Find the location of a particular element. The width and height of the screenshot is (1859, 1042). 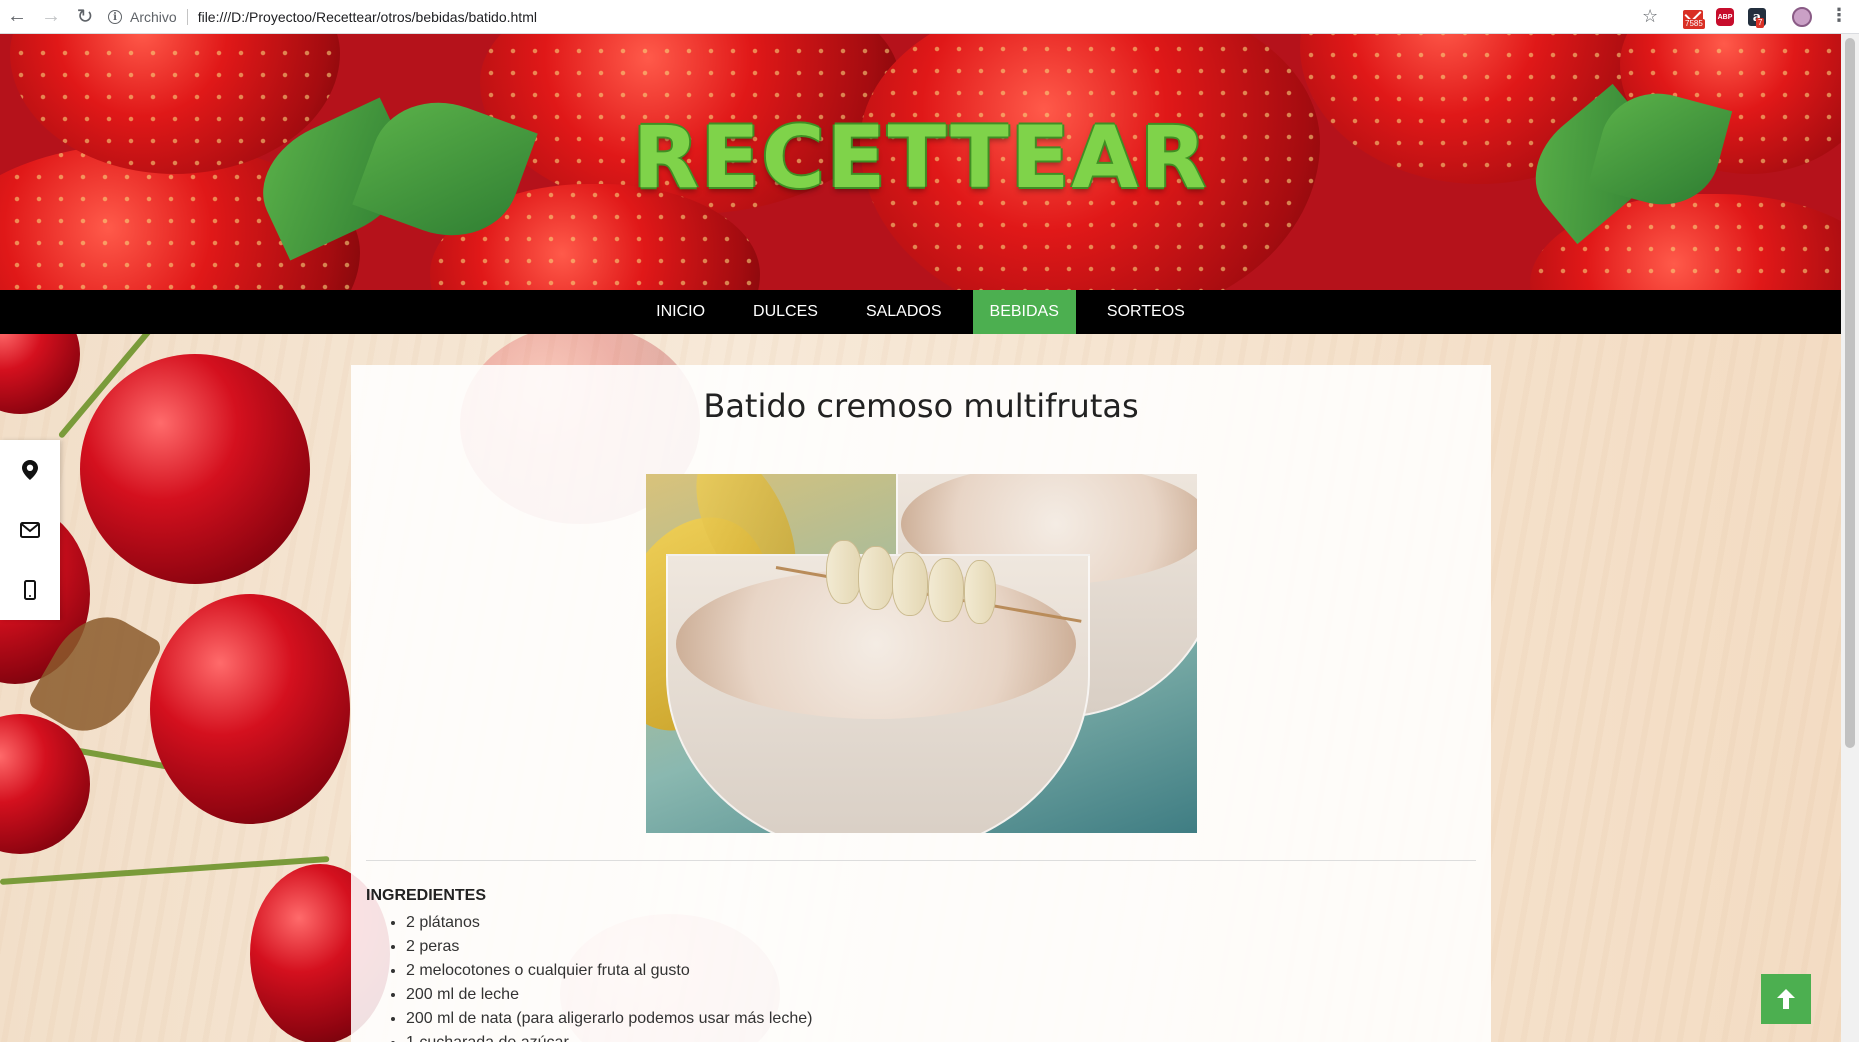

nav-item-dulces: DULCES is located at coordinates (785, 312).